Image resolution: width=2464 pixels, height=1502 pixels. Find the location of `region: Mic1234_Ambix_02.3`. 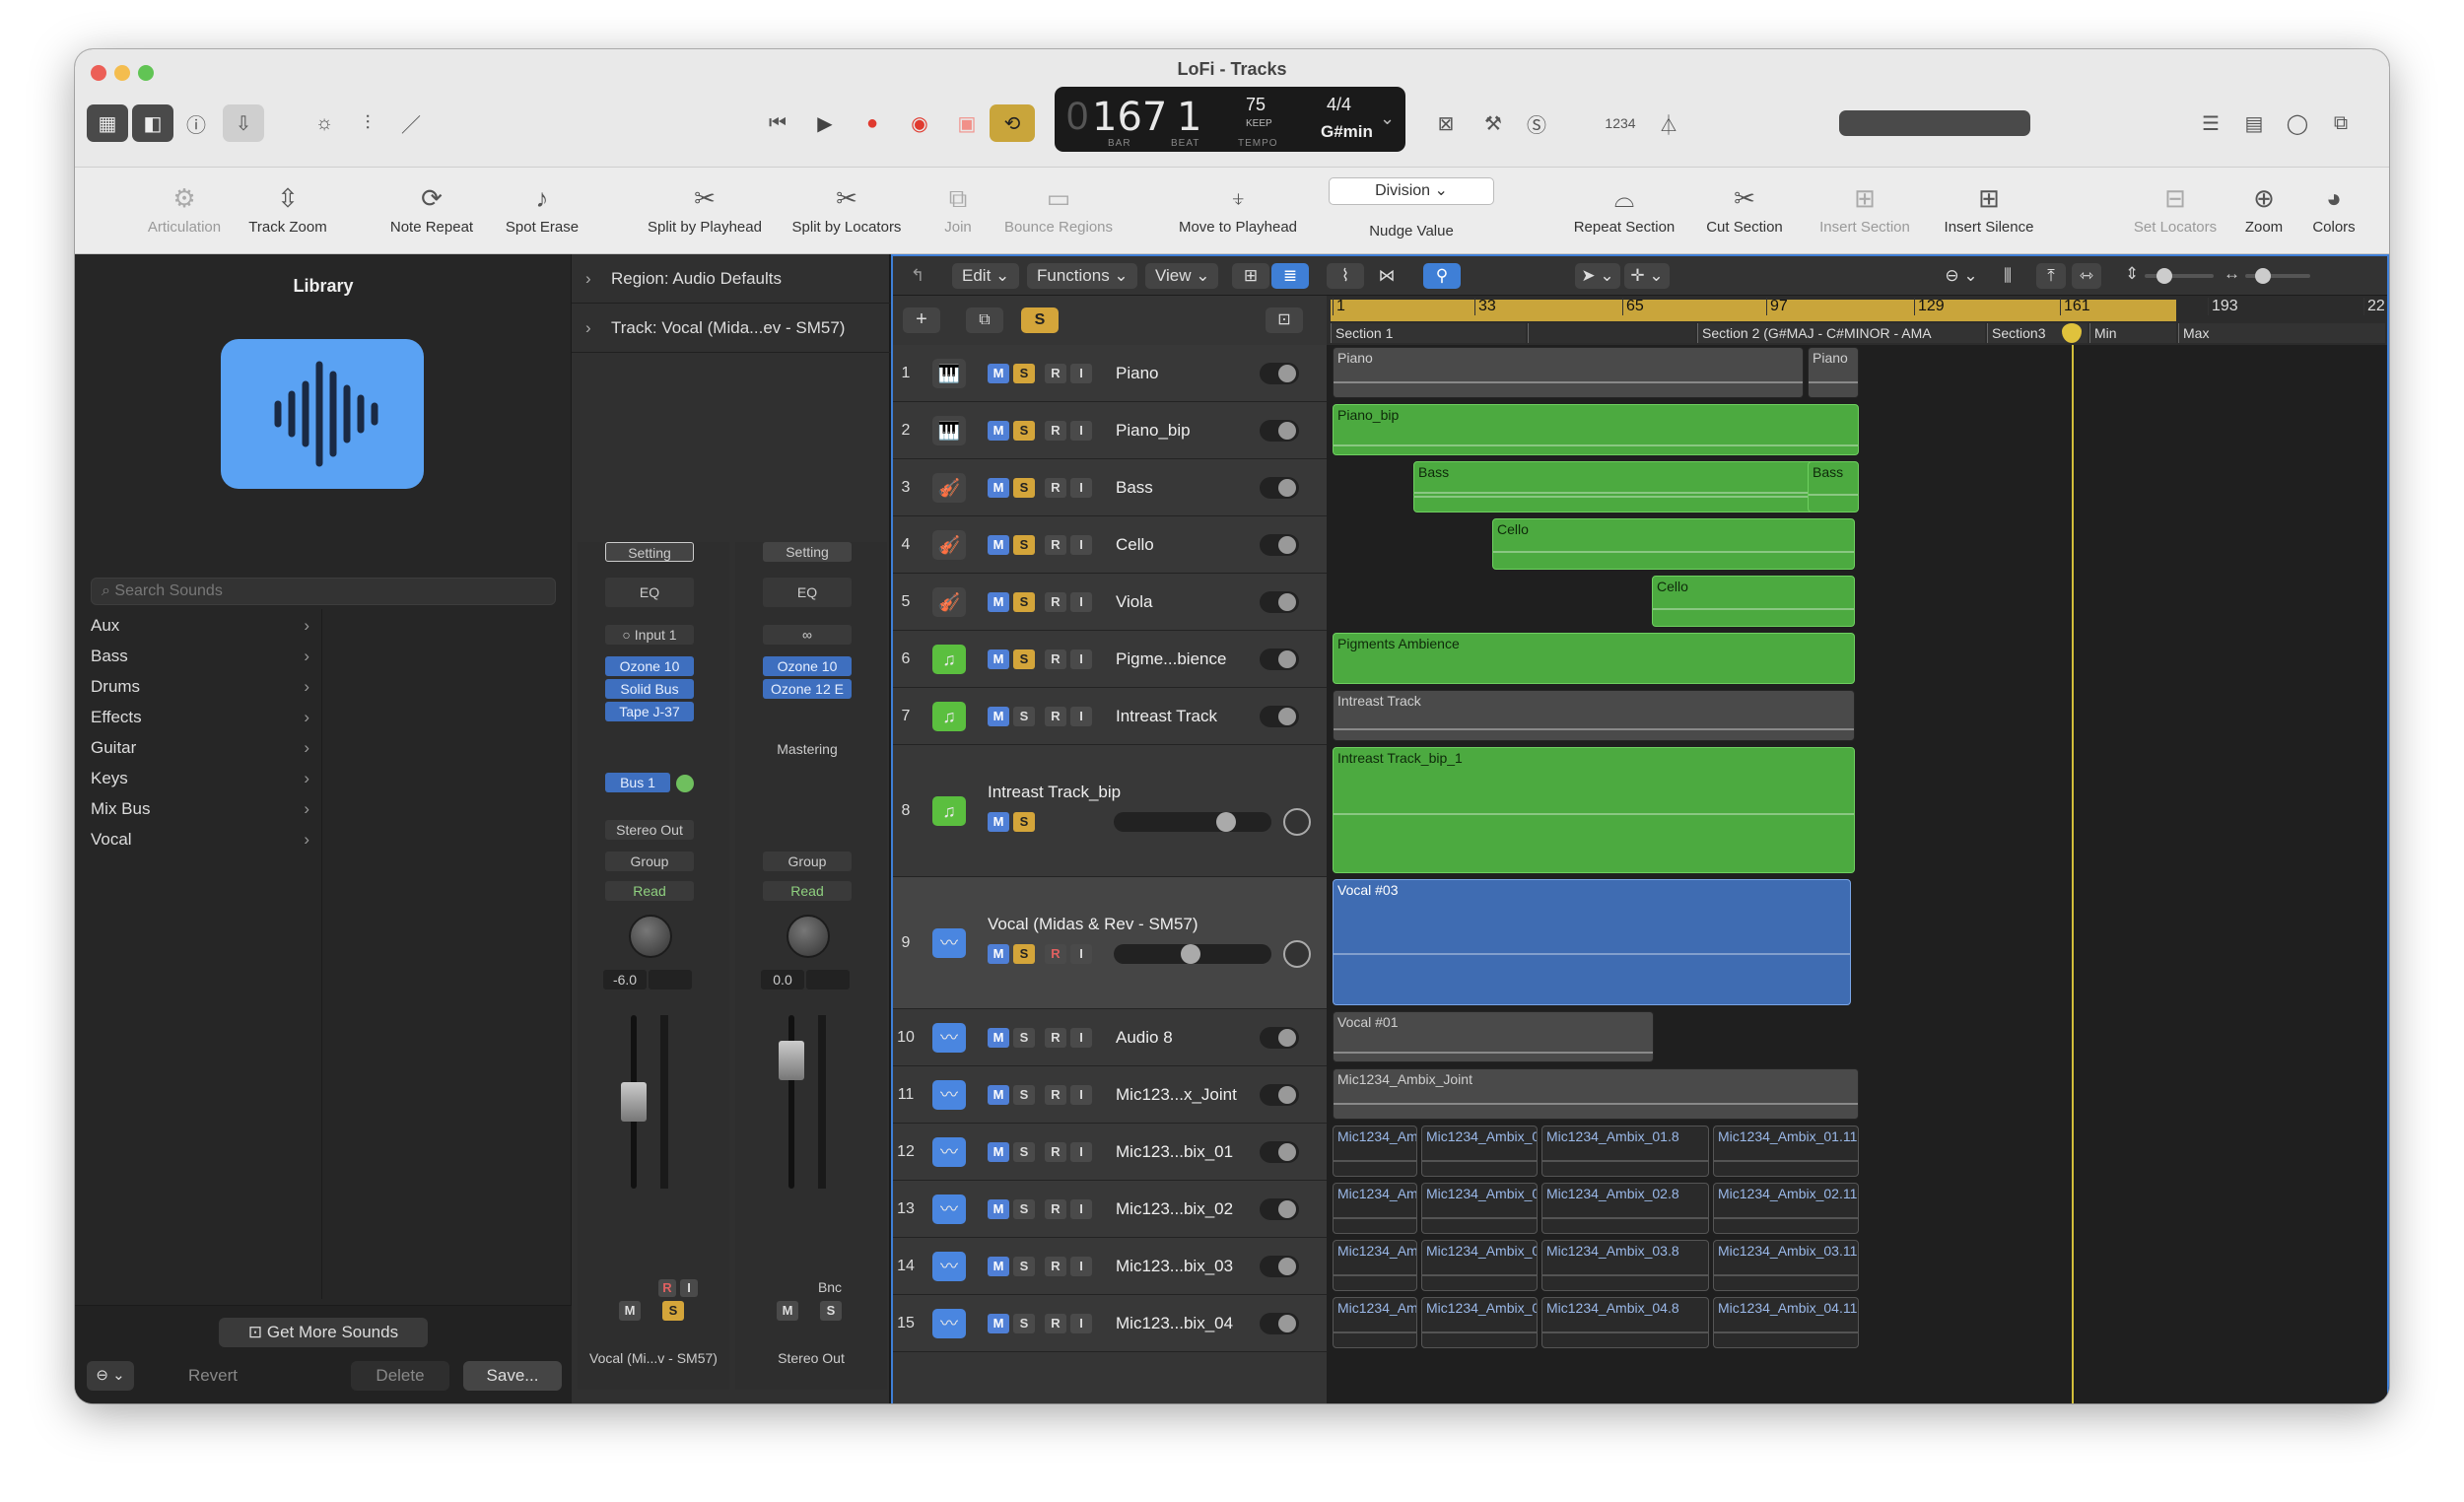

region: Mic1234_Ambix_02.3 is located at coordinates (1479, 1208).